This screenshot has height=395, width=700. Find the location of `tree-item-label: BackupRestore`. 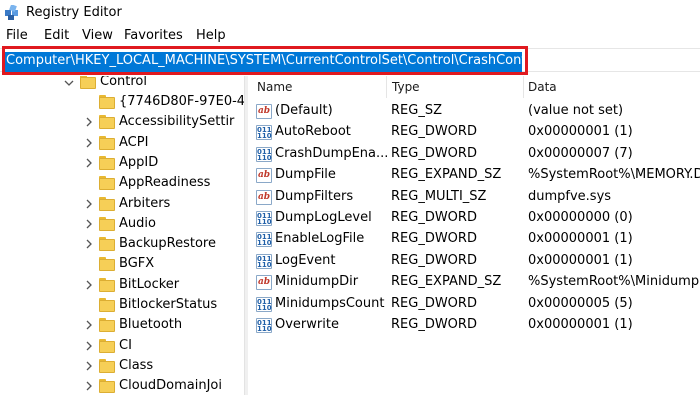

tree-item-label: BackupRestore is located at coordinates (167, 244).